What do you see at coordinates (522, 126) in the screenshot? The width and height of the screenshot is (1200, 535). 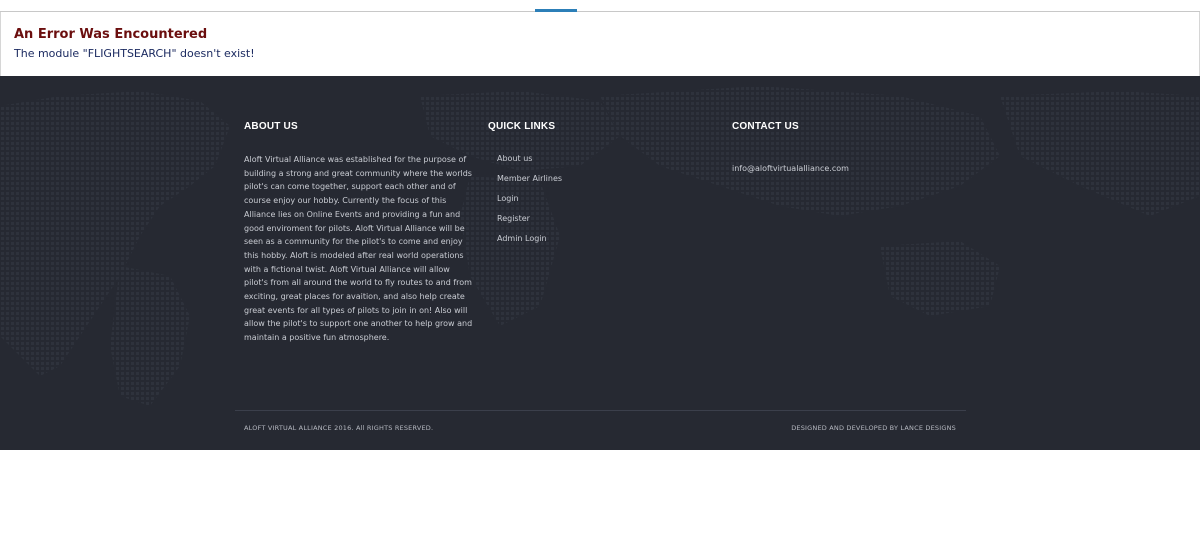 I see `quick-links-heading: QUICK LINKS` at bounding box center [522, 126].